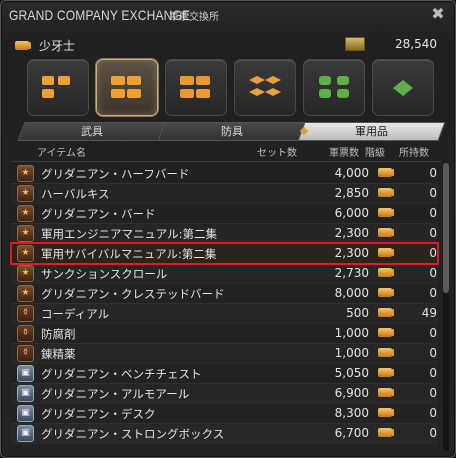 This screenshot has height=458, width=456. Describe the element at coordinates (129, 234) in the screenshot. I see `item-name: 軍用エンジニアマニュアル:第二集` at that location.